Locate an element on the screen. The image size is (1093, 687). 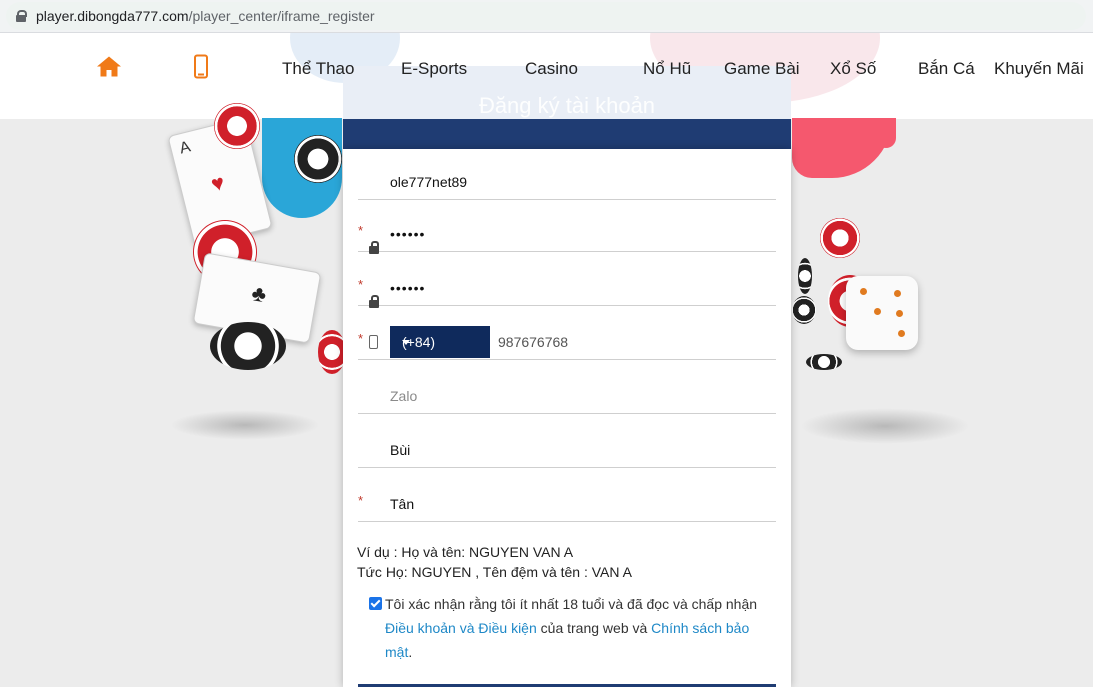
name-hint-line2: Tức Họ: NGUYEN , Tên đệm và tên : VAN A is located at coordinates (494, 572).